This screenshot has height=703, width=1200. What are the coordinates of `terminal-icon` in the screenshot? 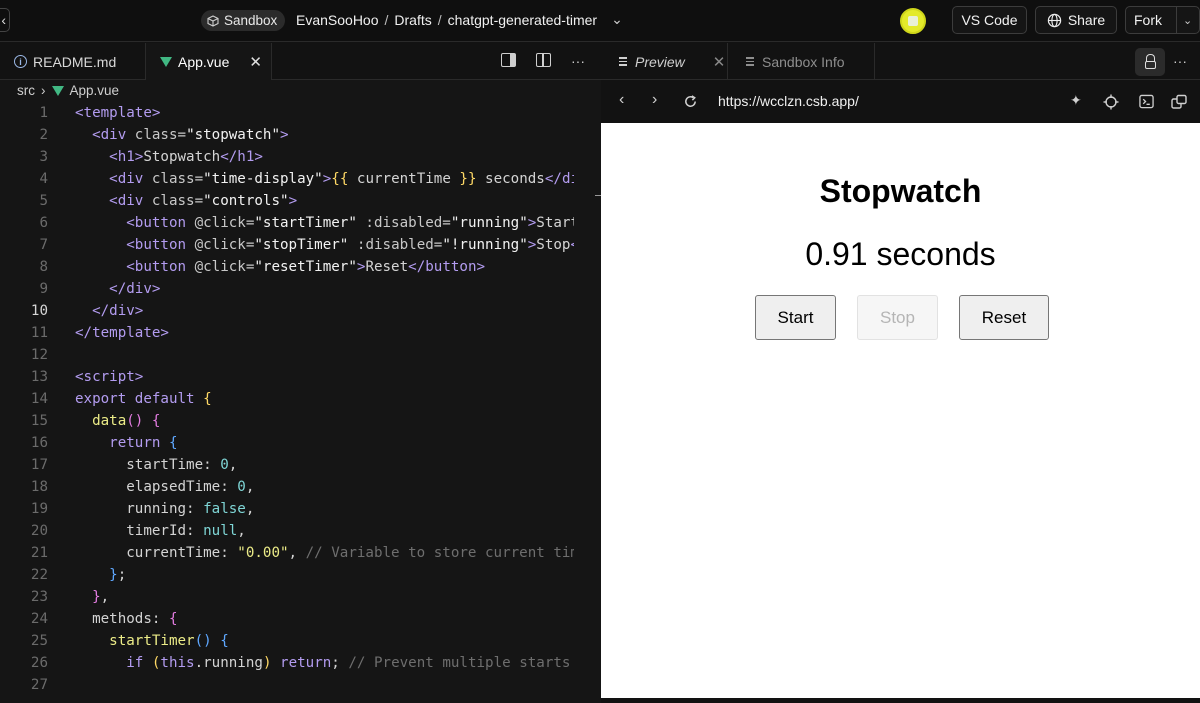 It's located at (1146, 101).